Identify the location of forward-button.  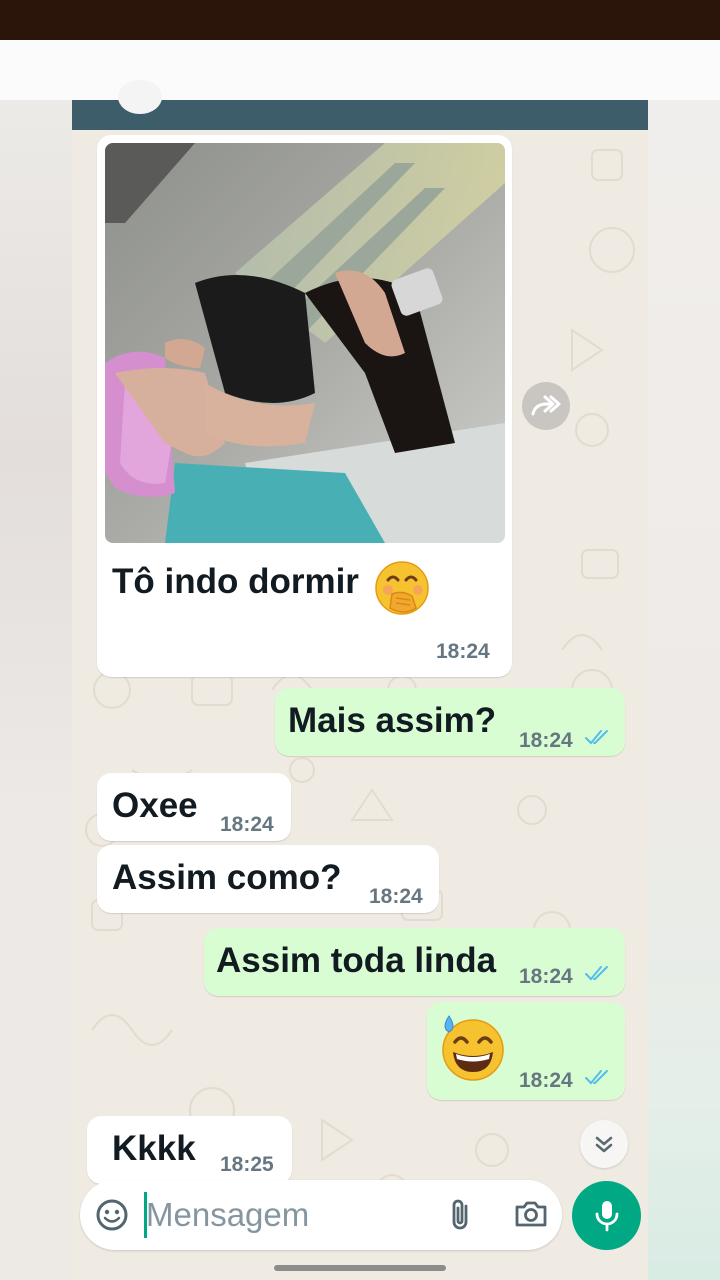
(546, 406).